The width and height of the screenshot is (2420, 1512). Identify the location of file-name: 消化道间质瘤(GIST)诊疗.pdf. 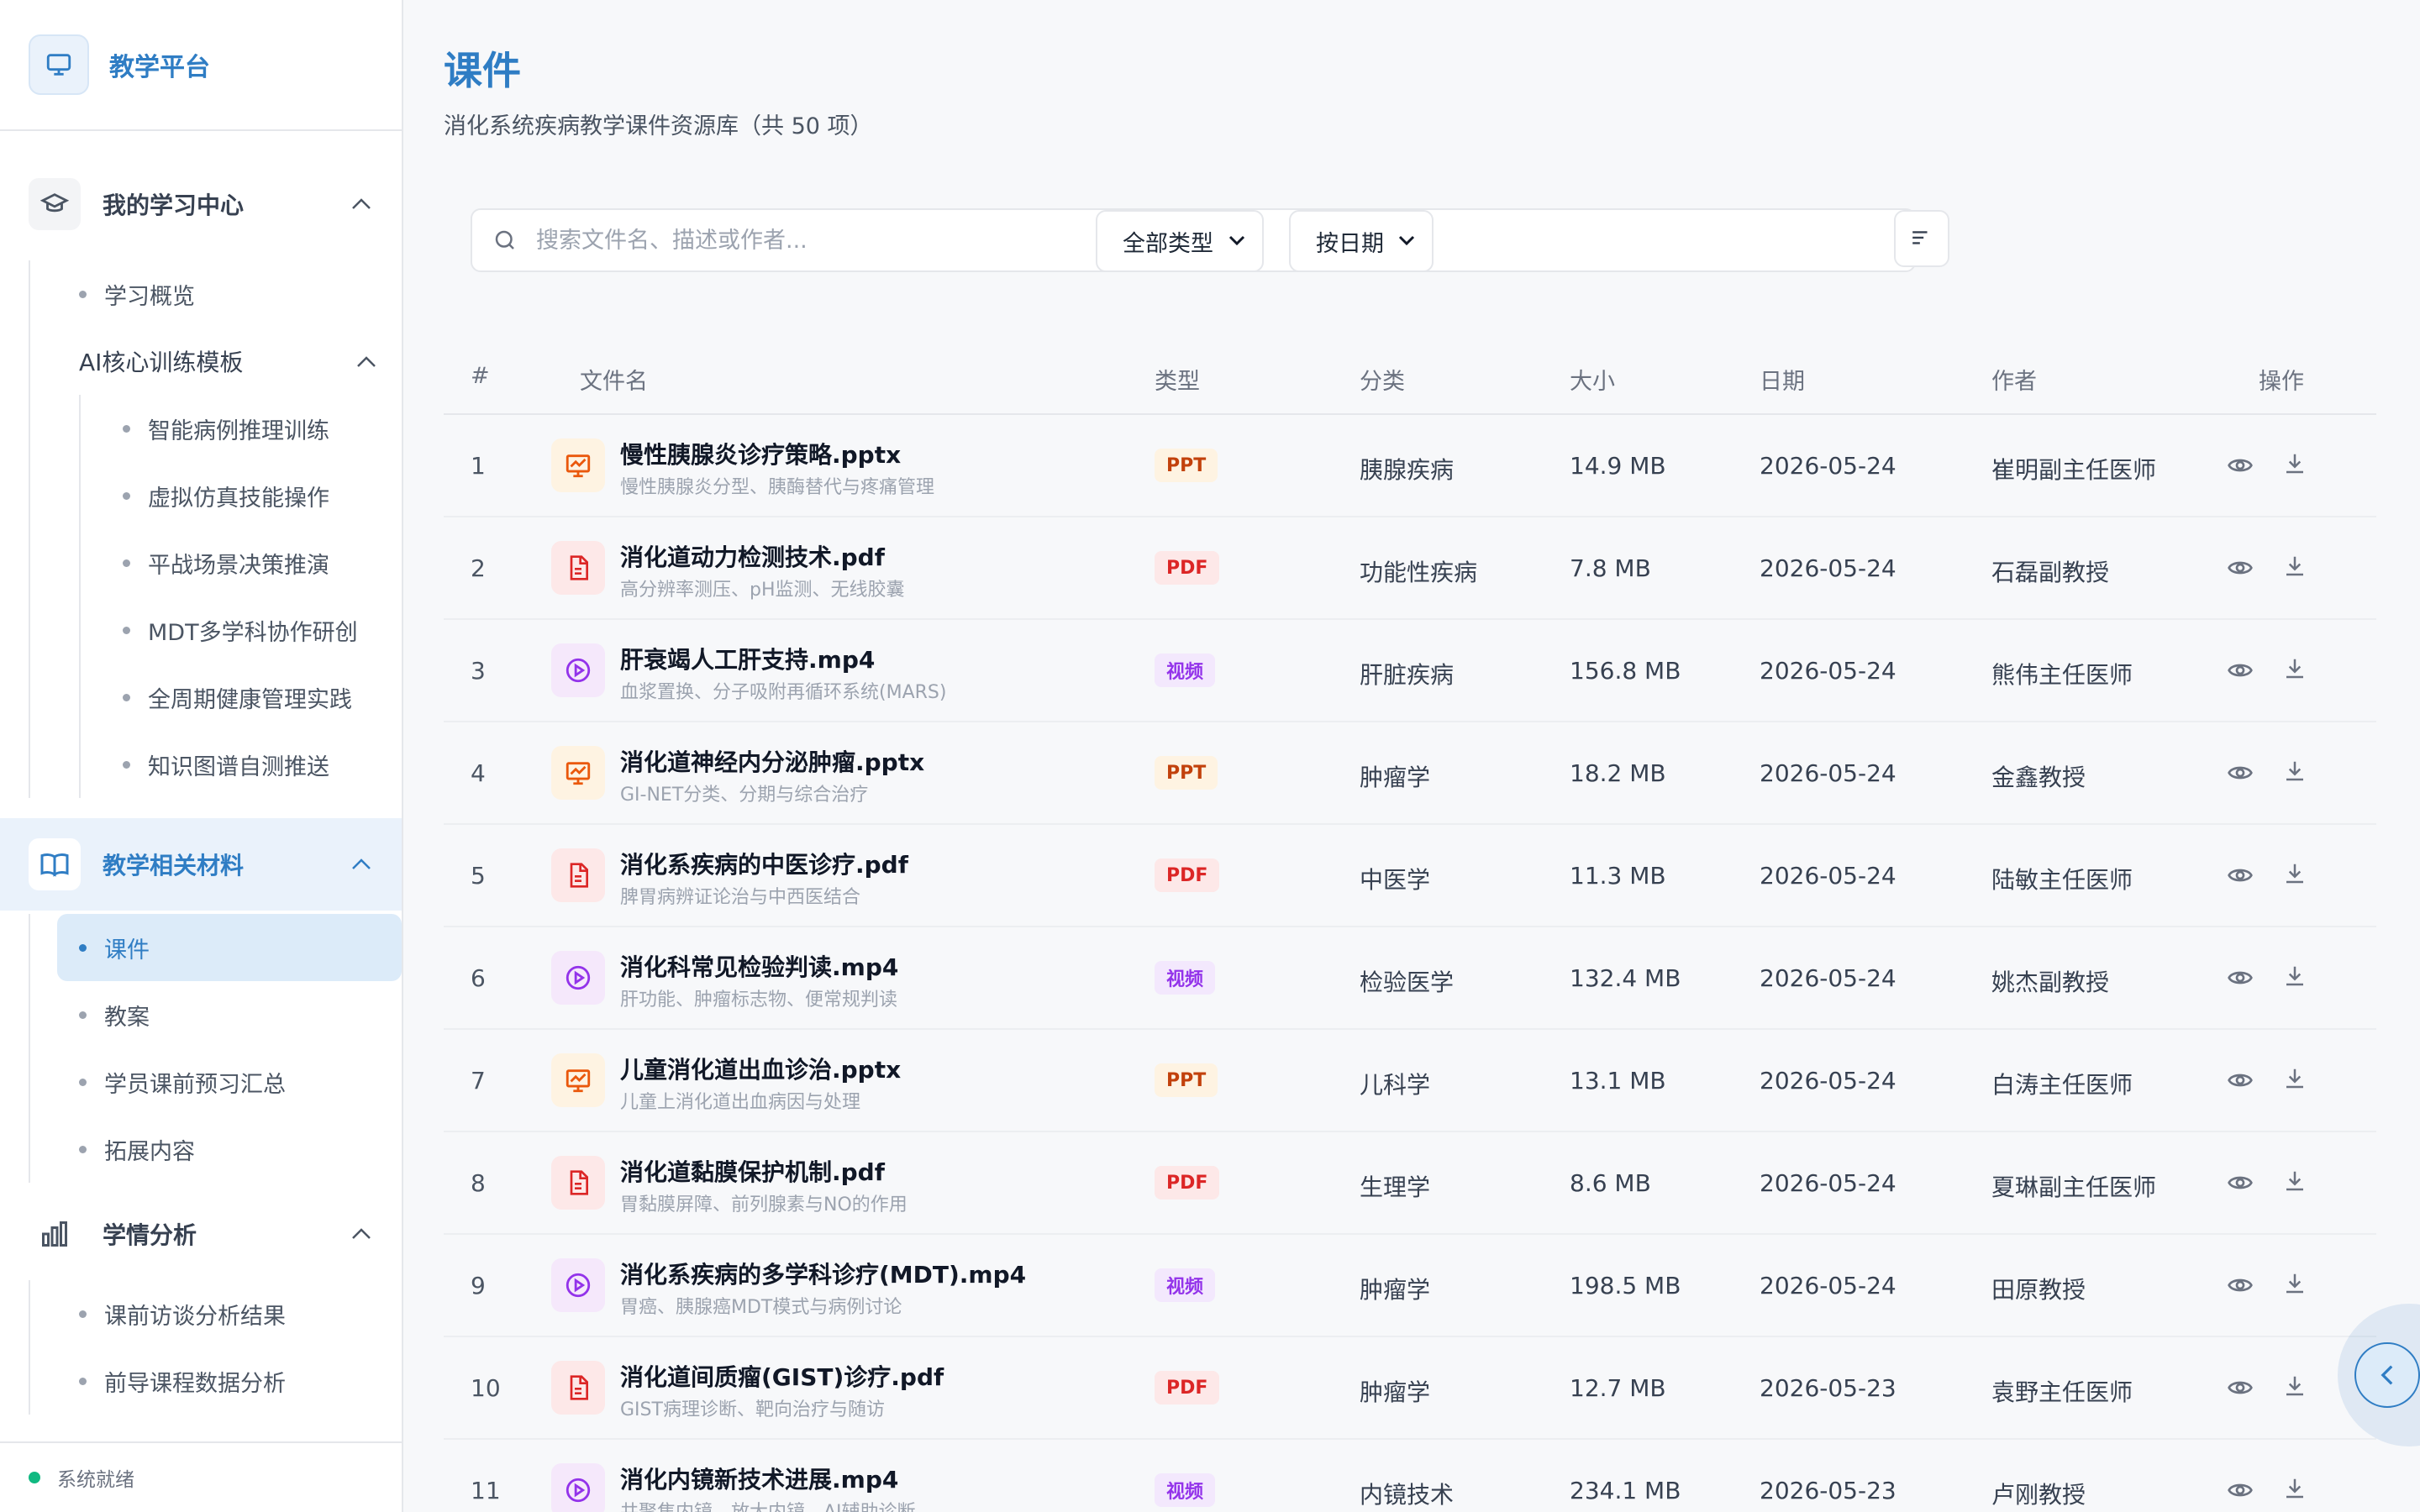
(782, 1376).